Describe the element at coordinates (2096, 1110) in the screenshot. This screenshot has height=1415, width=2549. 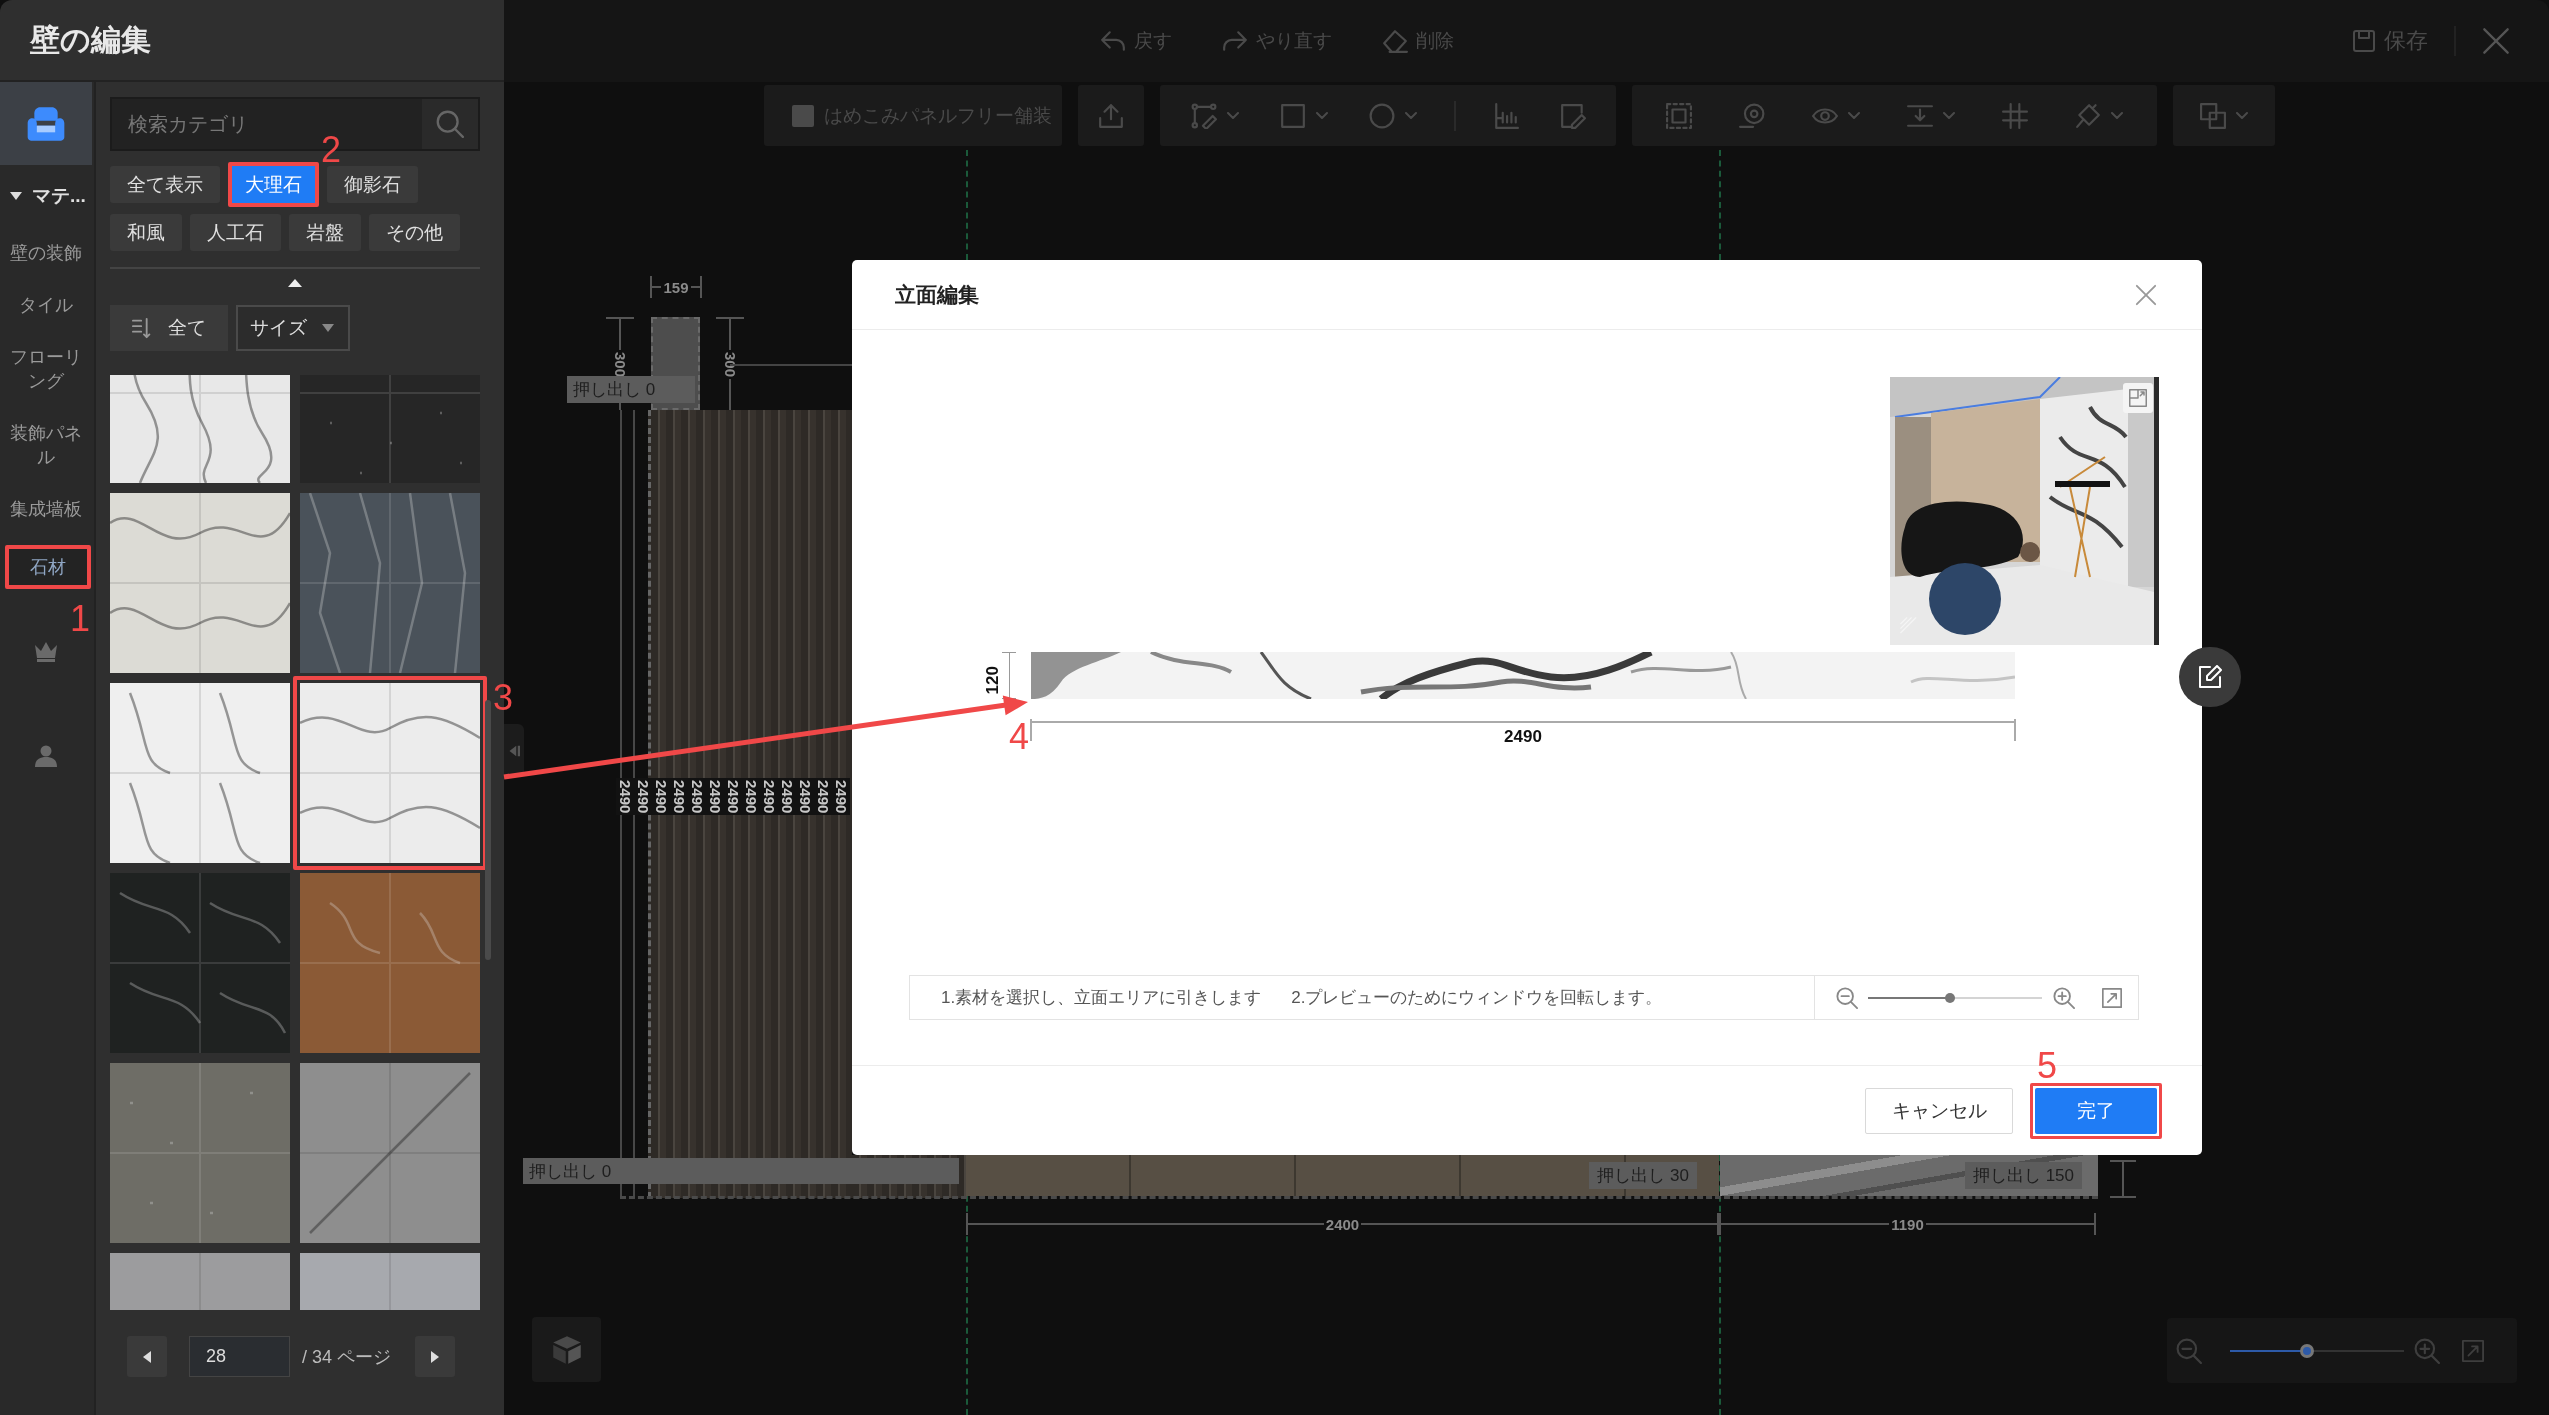
I see `done-button: 完了` at that location.